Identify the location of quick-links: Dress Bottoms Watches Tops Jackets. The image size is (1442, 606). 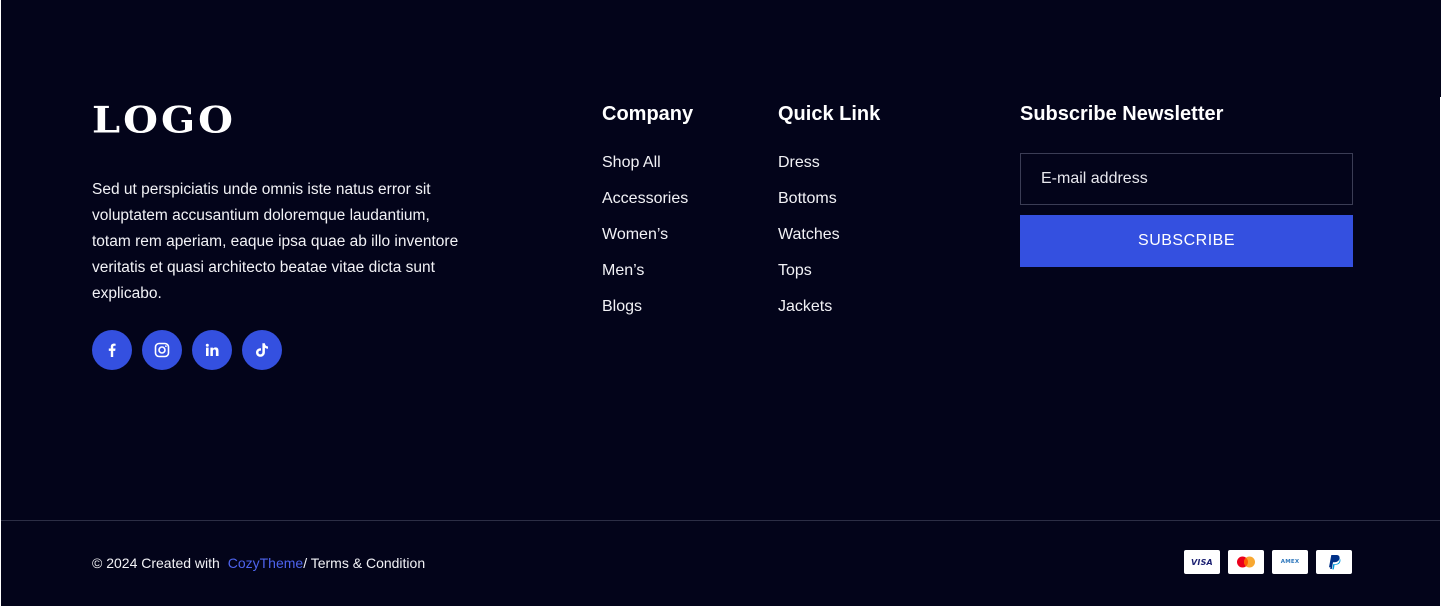
(829, 235).